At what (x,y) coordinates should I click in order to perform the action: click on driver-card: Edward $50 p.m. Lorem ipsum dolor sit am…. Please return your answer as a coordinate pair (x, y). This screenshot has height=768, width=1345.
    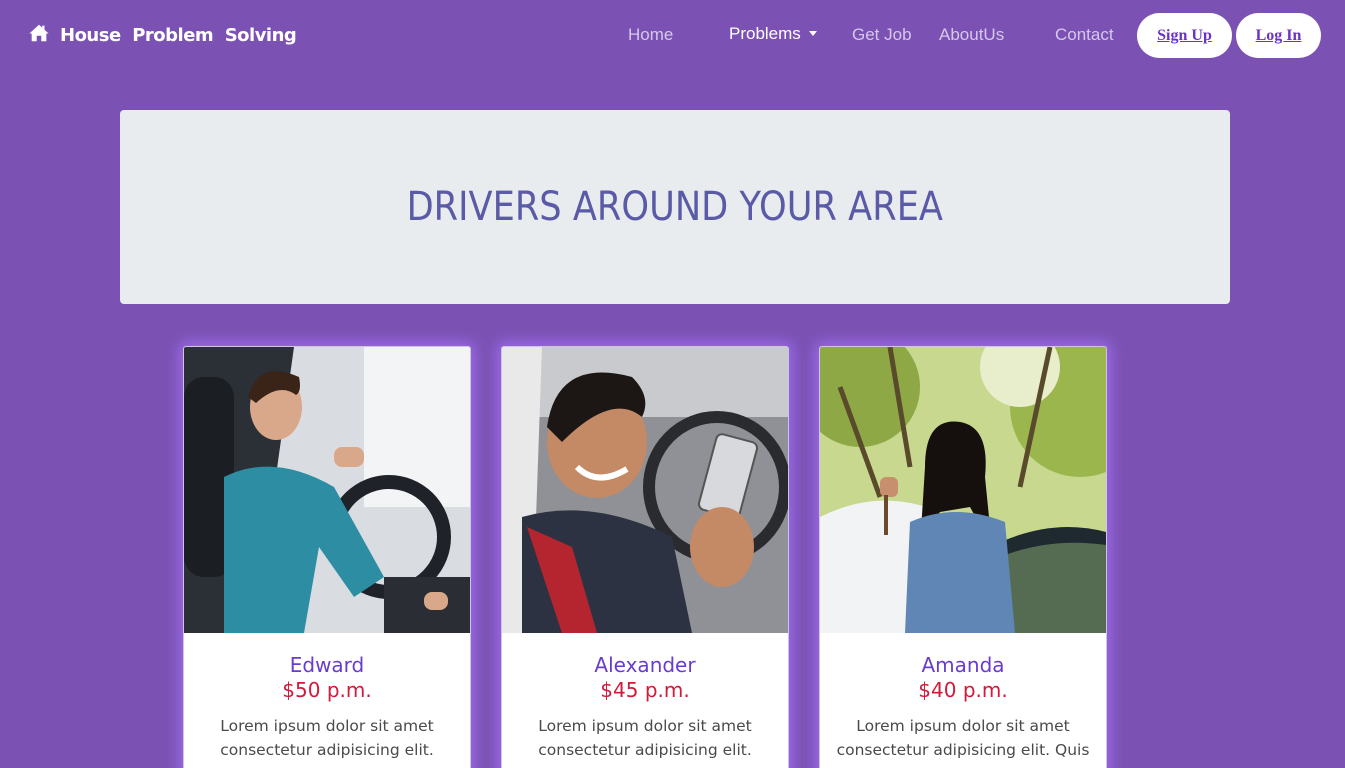
    Looking at the image, I should click on (327, 557).